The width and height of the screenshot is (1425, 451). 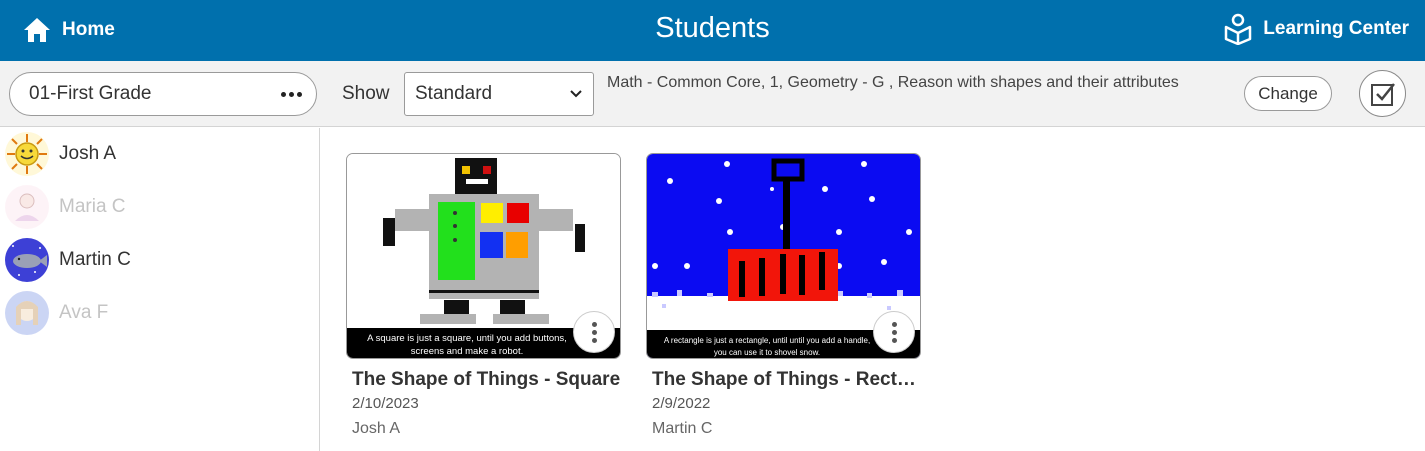 I want to click on learning-center-icon, so click(x=1238, y=29).